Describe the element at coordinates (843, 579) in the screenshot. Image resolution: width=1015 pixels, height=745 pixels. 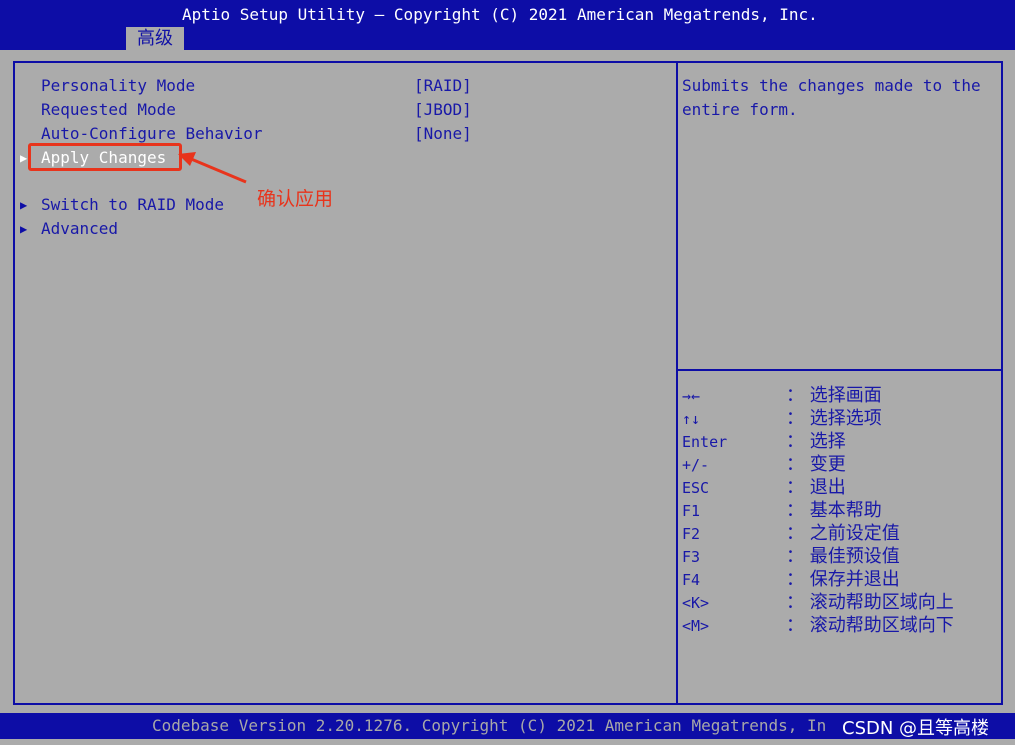
I see `key-description: ： 保存并退出` at that location.